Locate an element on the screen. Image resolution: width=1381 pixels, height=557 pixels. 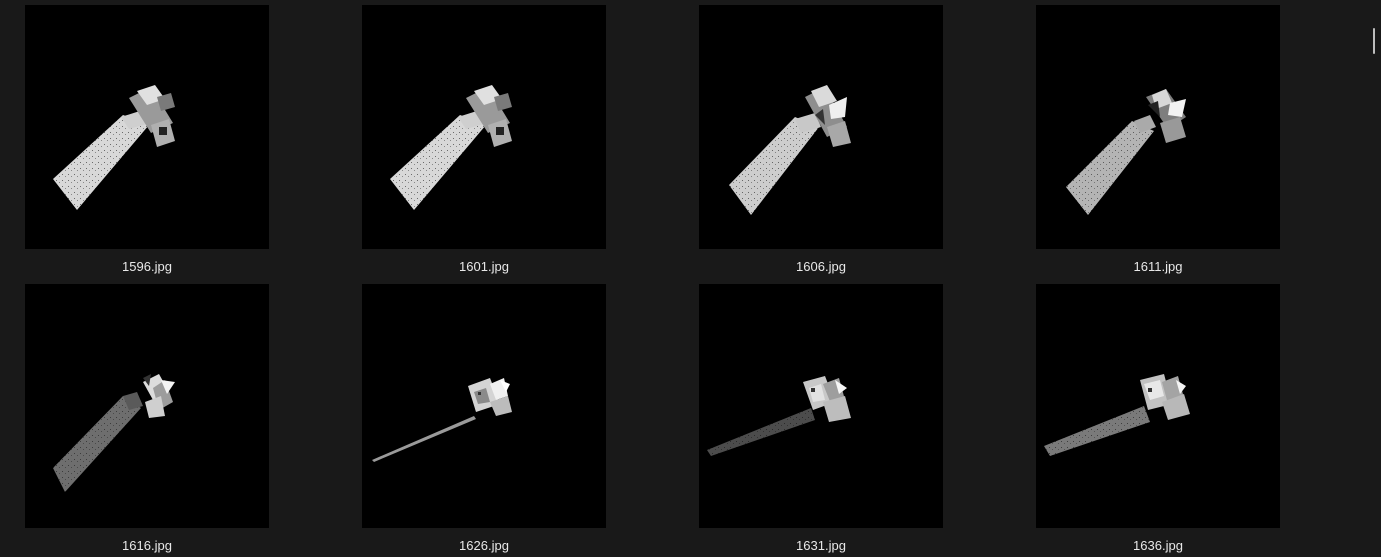
file-tile-1631: 1631.jpg is located at coordinates (821, 419).